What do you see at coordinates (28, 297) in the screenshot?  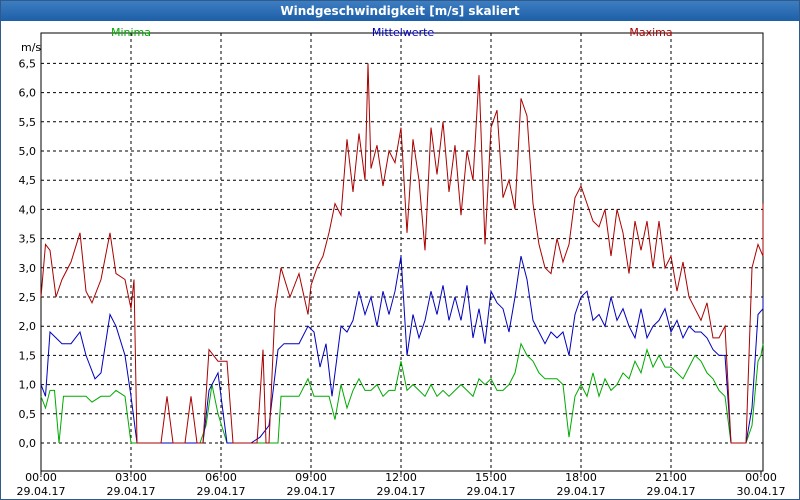 I see `y-tick-label: 2,5` at bounding box center [28, 297].